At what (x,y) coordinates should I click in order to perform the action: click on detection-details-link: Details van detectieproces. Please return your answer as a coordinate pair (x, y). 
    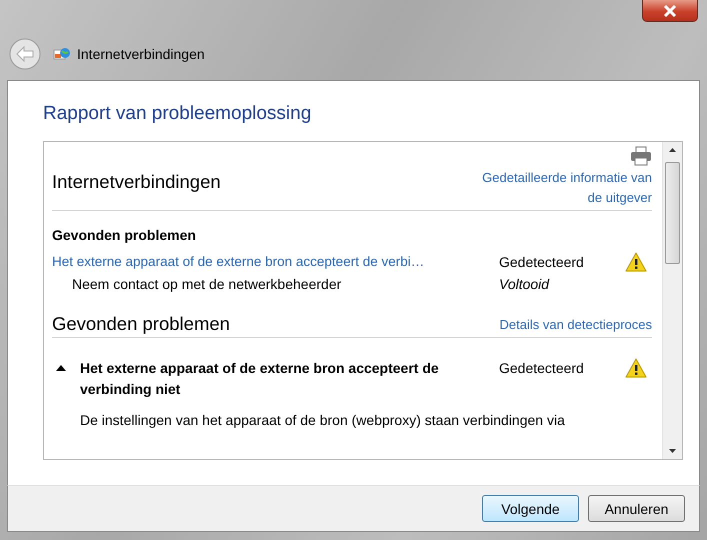
    Looking at the image, I should click on (576, 325).